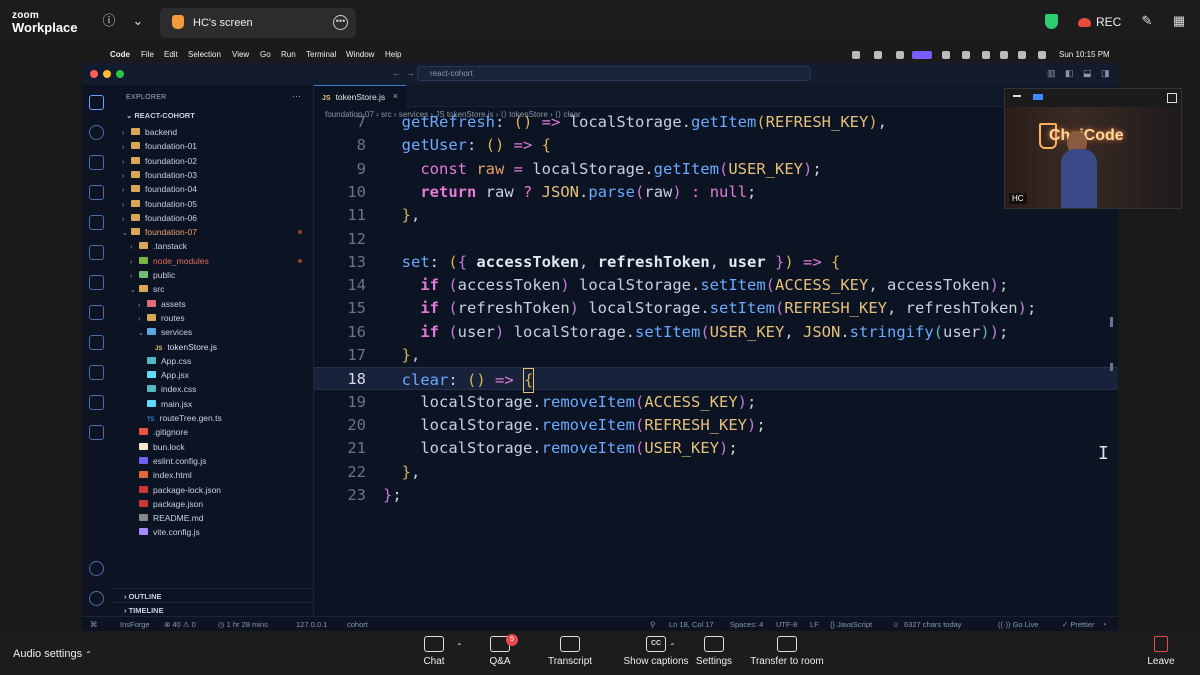 Image resolution: width=1200 pixels, height=675 pixels. Describe the element at coordinates (716, 192) in the screenshot. I see `code-line: 10 return raw ? JSON.parse(raw) : null;` at that location.